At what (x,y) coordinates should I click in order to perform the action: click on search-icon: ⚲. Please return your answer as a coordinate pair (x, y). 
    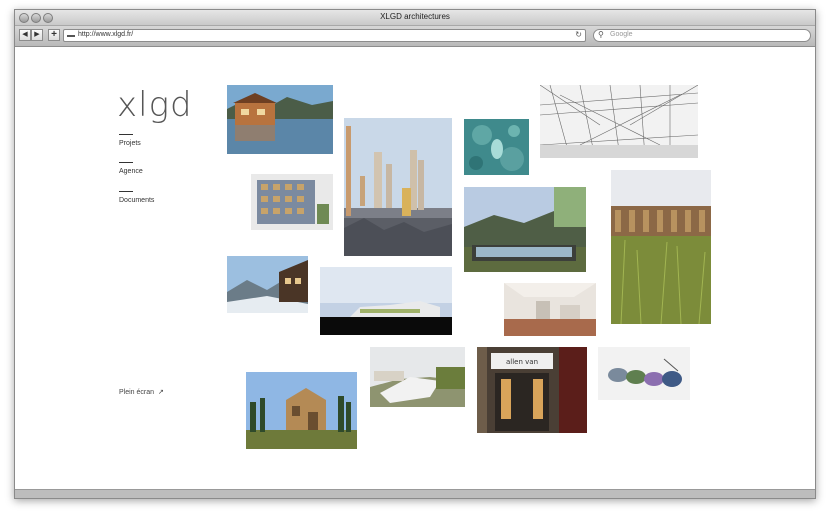
    Looking at the image, I should click on (601, 34).